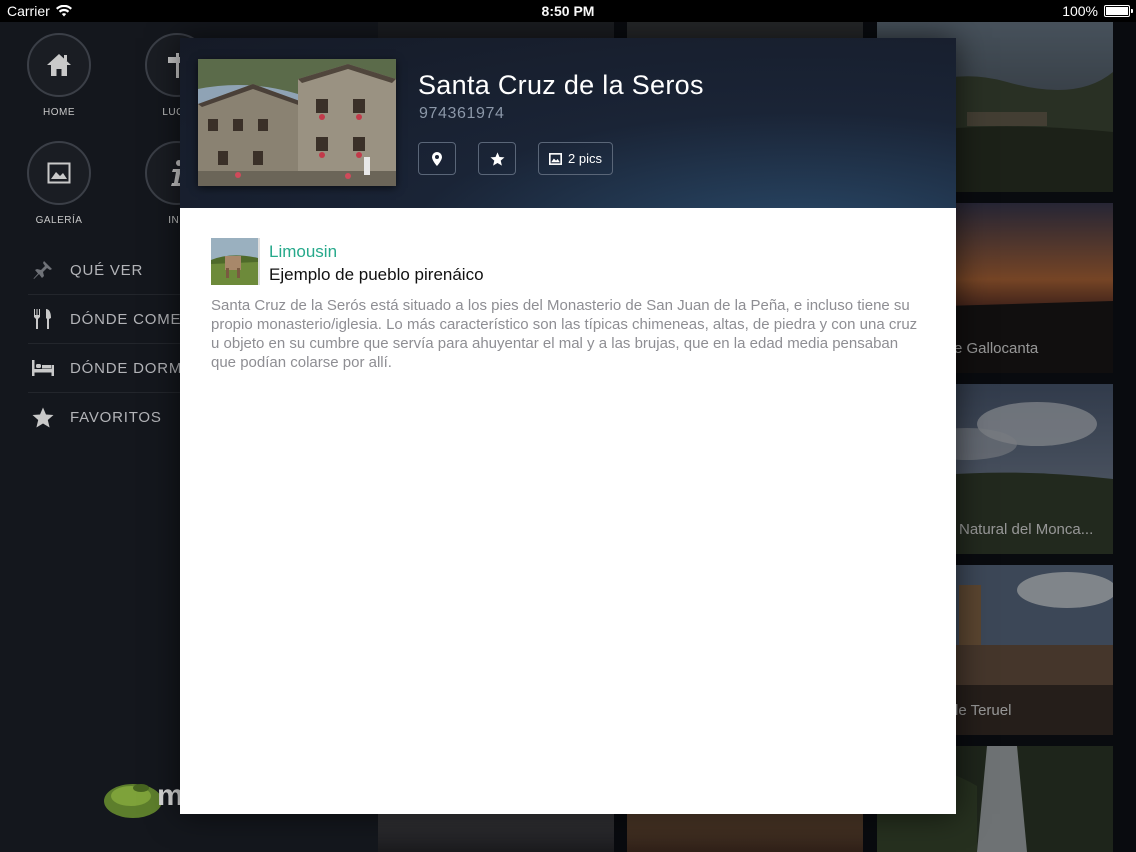 Image resolution: width=1136 pixels, height=852 pixels. I want to click on battery: 100%, so click(1097, 11).